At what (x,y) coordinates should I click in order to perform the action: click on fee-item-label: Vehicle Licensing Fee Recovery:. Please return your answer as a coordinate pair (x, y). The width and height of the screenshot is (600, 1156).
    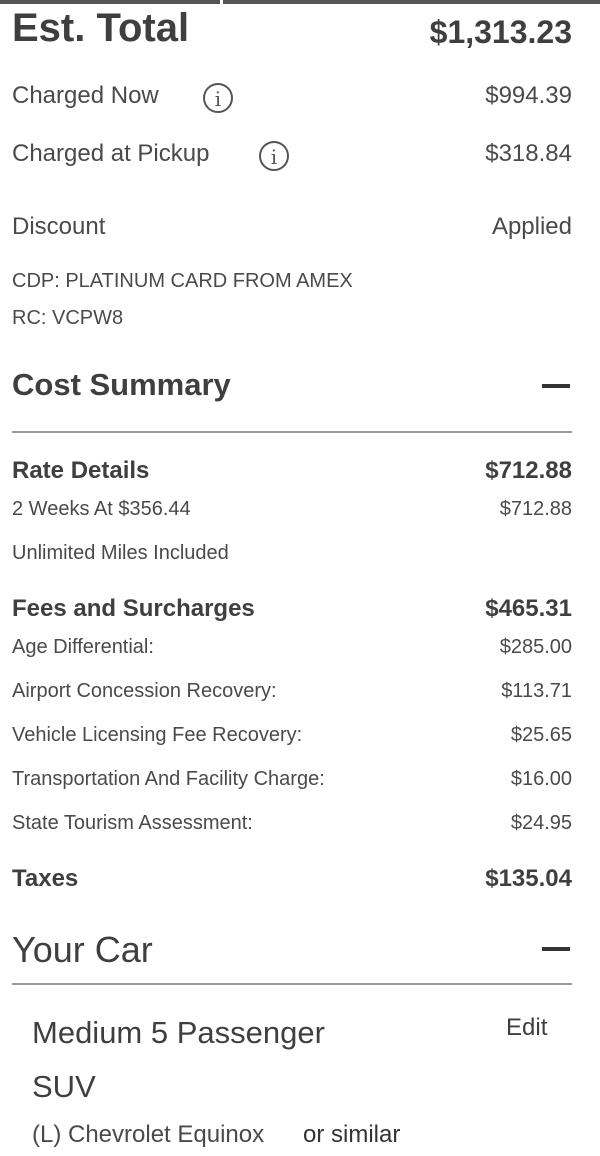
    Looking at the image, I should click on (157, 735).